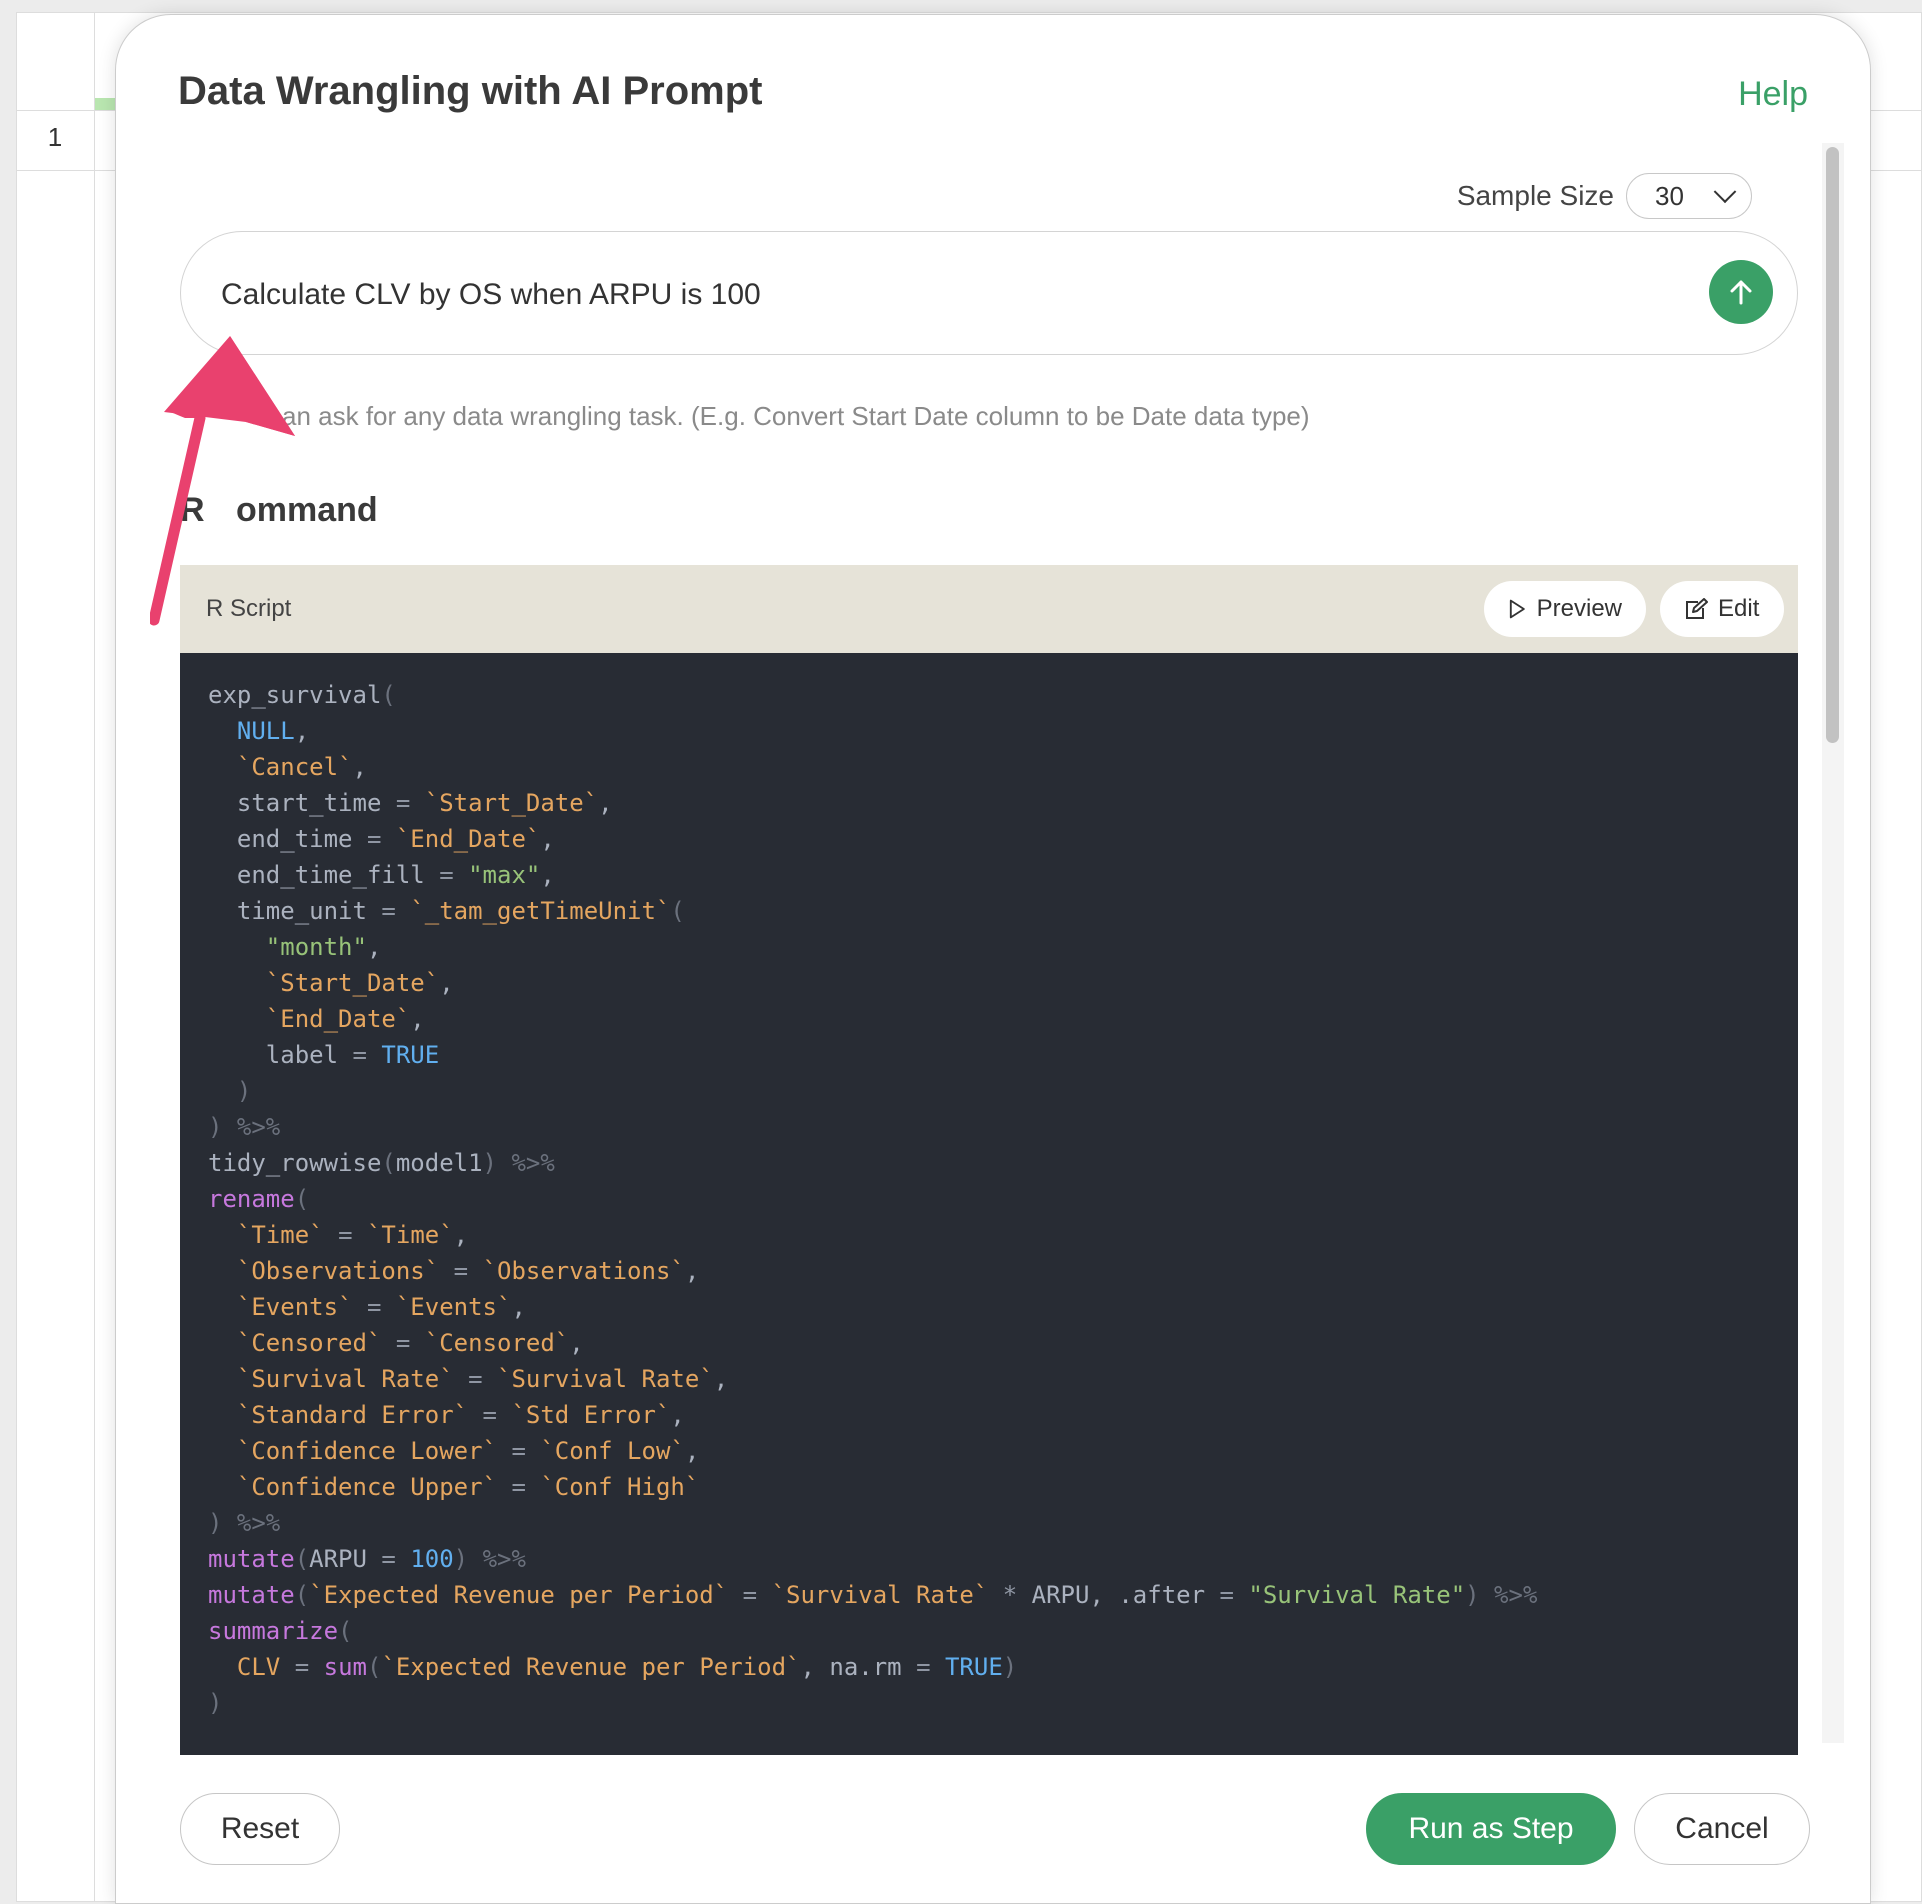 This screenshot has height=1904, width=1922. What do you see at coordinates (345, 1559) in the screenshot?
I see `code-token: ARPU` at bounding box center [345, 1559].